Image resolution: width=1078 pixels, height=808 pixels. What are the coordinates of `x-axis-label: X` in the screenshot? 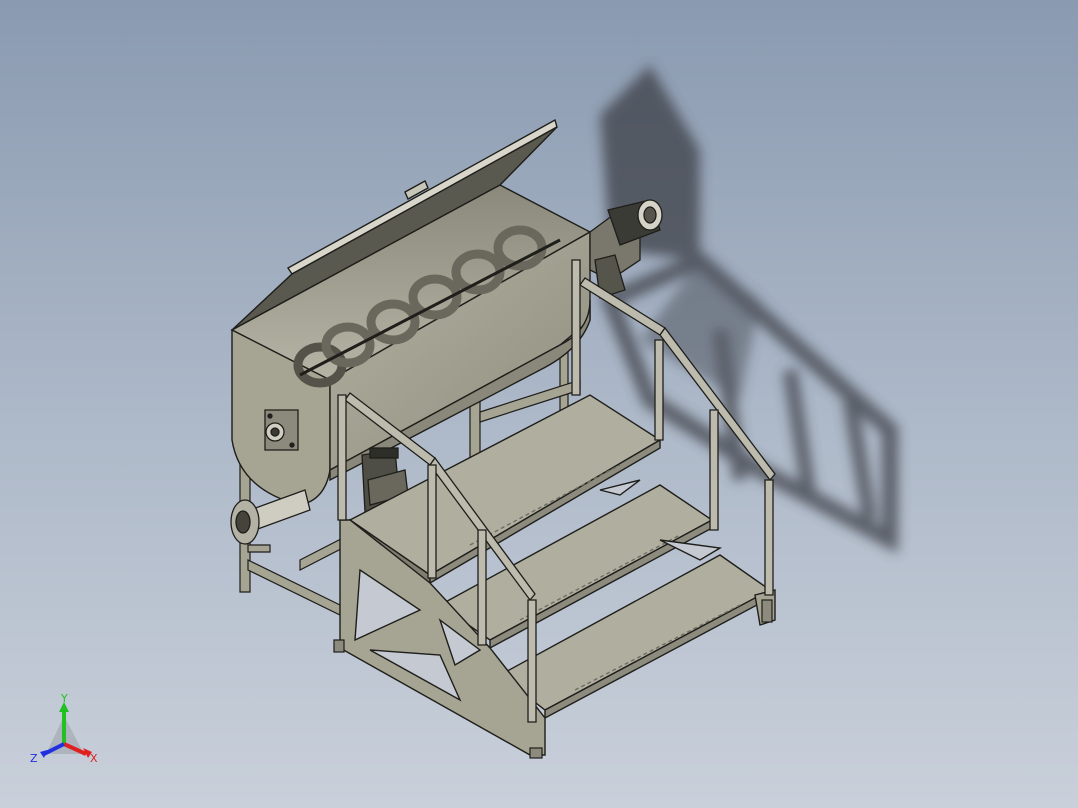 It's located at (94, 758).